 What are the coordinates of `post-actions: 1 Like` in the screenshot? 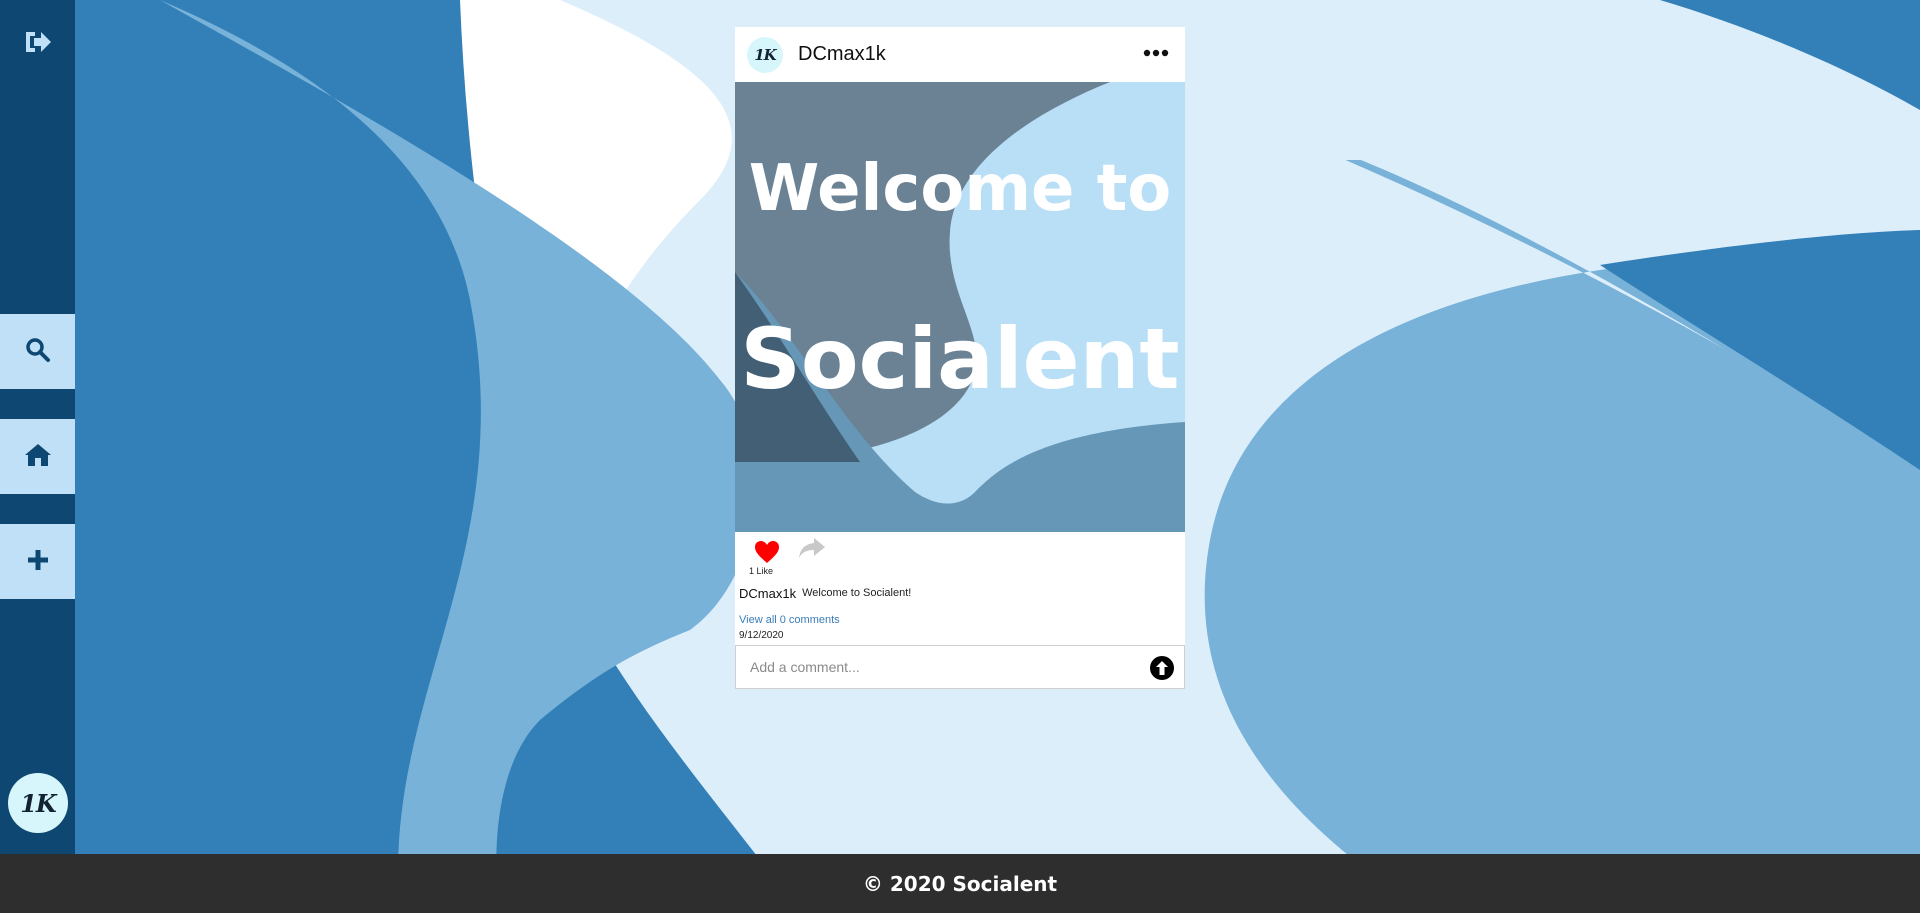 It's located at (960, 556).